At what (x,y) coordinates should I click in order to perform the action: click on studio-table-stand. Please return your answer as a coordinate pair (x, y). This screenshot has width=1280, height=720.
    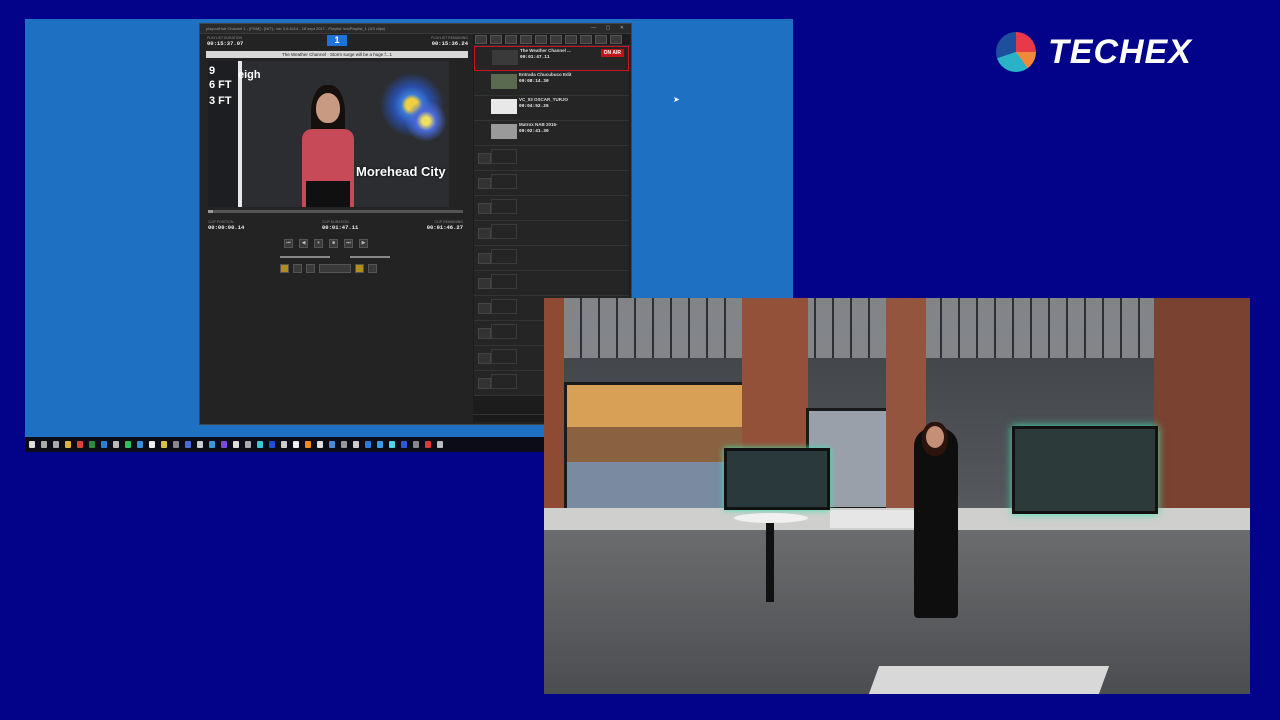
    Looking at the image, I should click on (770, 560).